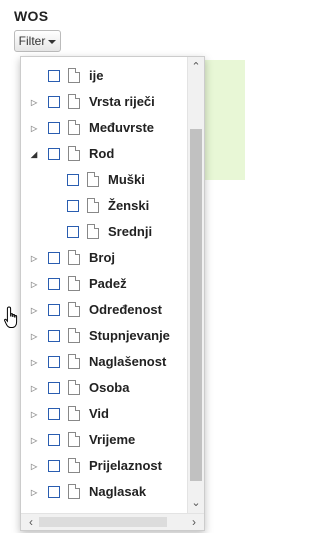  What do you see at coordinates (126, 179) in the screenshot?
I see `tree-item-label: Muški` at bounding box center [126, 179].